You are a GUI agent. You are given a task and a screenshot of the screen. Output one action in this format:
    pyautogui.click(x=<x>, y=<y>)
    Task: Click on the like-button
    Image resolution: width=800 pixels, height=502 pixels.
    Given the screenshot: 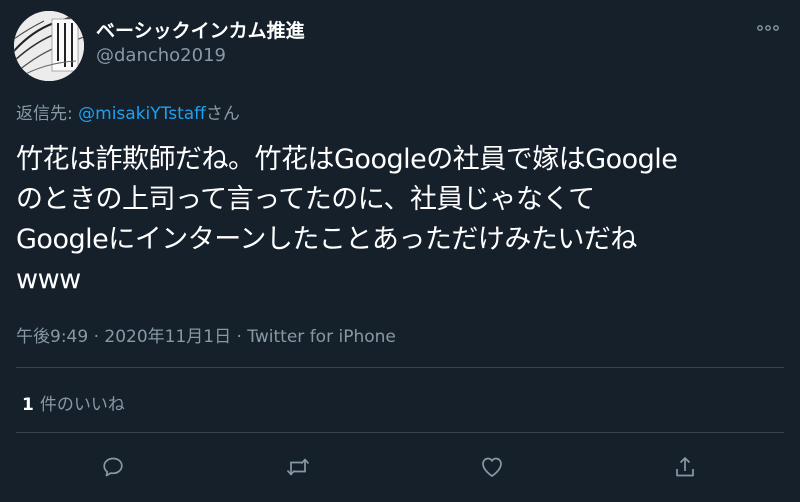 What is the action you would take?
    pyautogui.click(x=492, y=467)
    